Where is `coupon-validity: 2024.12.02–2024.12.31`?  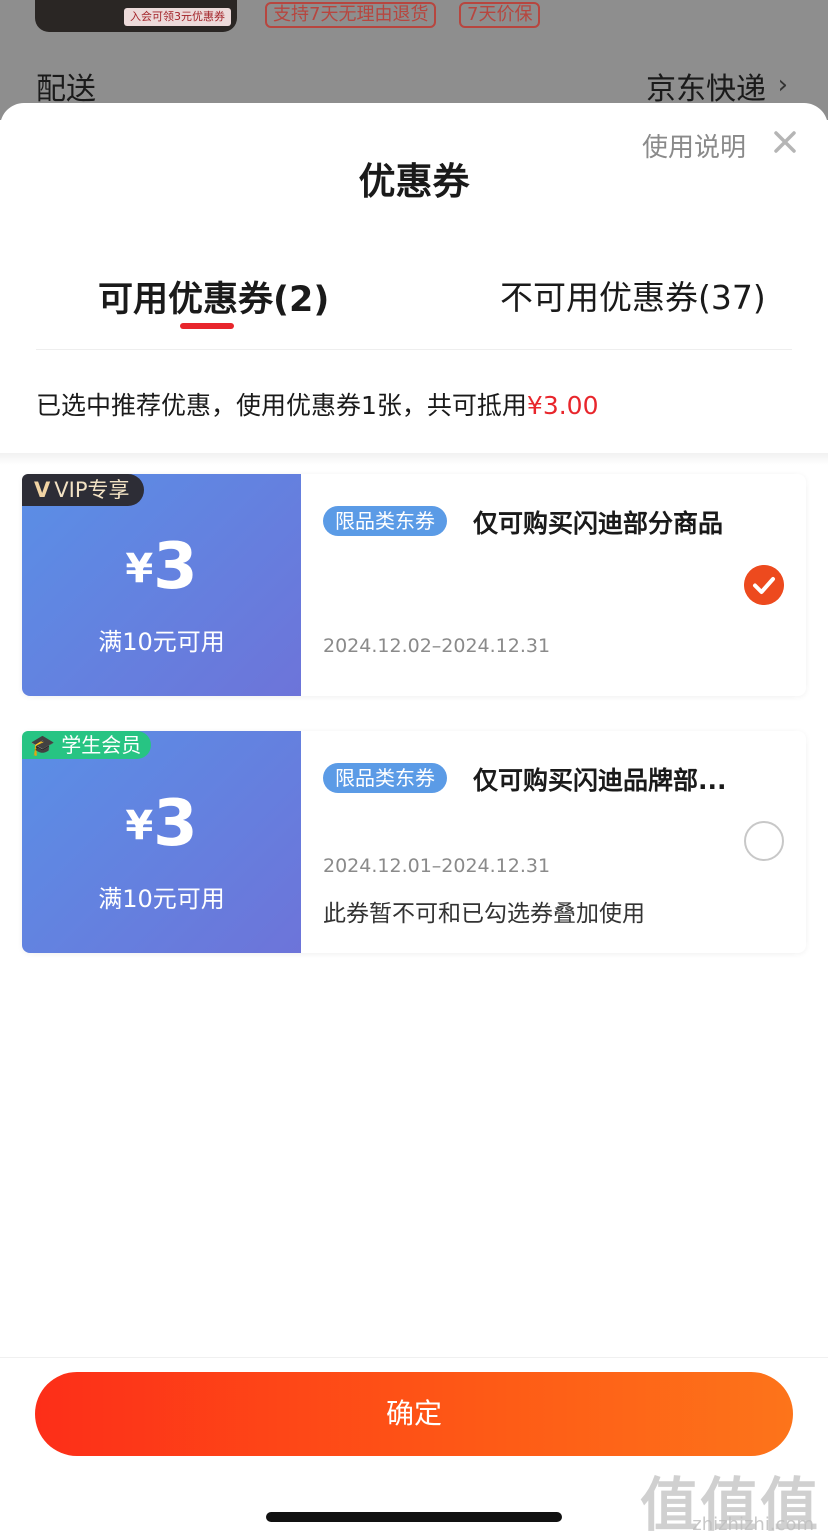
coupon-validity: 2024.12.02–2024.12.31 is located at coordinates (437, 646).